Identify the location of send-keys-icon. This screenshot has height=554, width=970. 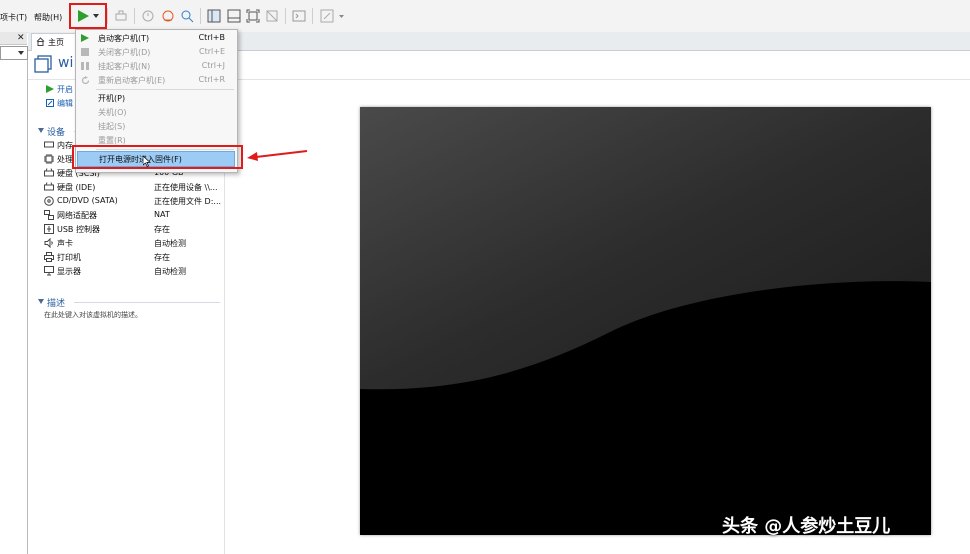
(121, 16).